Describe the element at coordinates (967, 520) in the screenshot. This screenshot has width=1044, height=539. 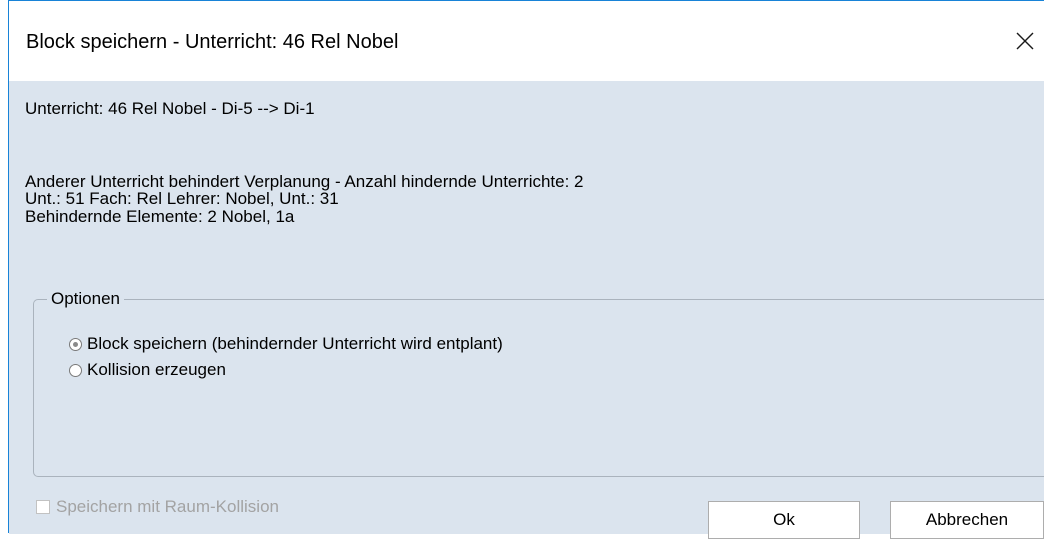
I see `cancel-button: Abbrechen` at that location.